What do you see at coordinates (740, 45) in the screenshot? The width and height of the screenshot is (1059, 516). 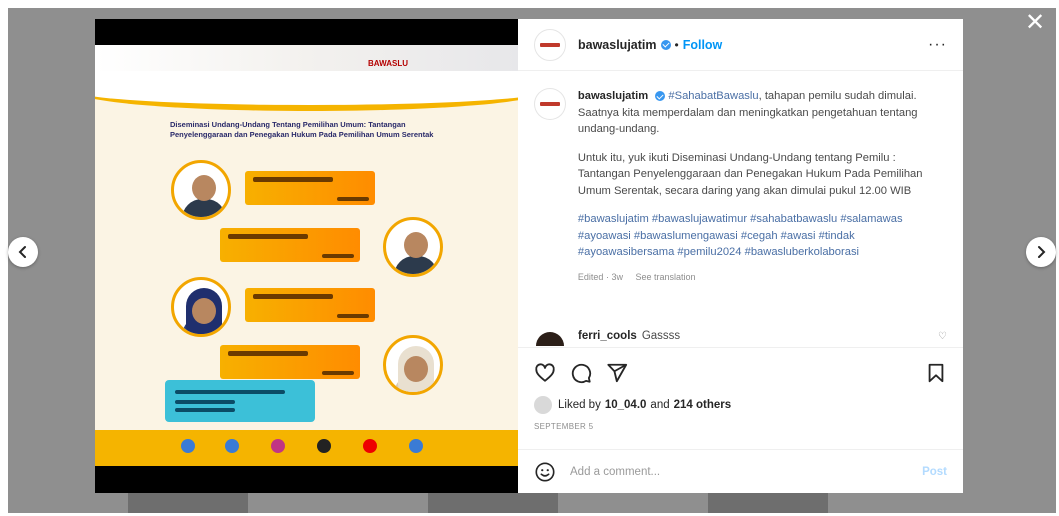 I see `post-header: bawaslujatim • Follow ···` at bounding box center [740, 45].